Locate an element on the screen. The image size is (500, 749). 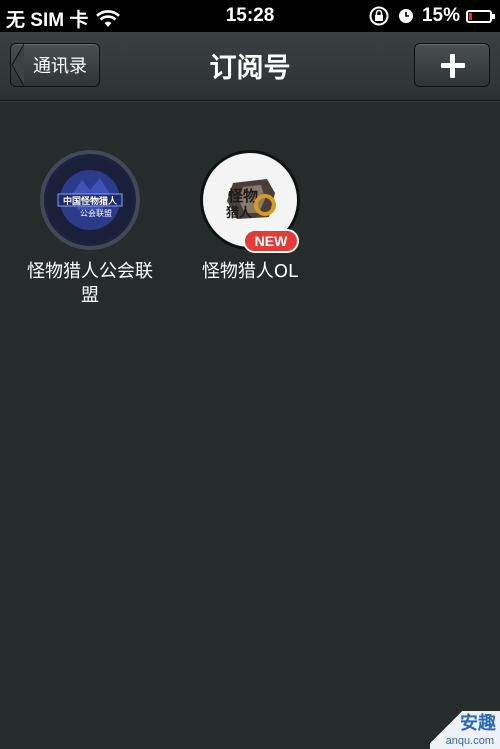
subscription-item: 中国怪物猎人 公会联盟 怪物猎人公会联盟 is located at coordinates (90, 229).